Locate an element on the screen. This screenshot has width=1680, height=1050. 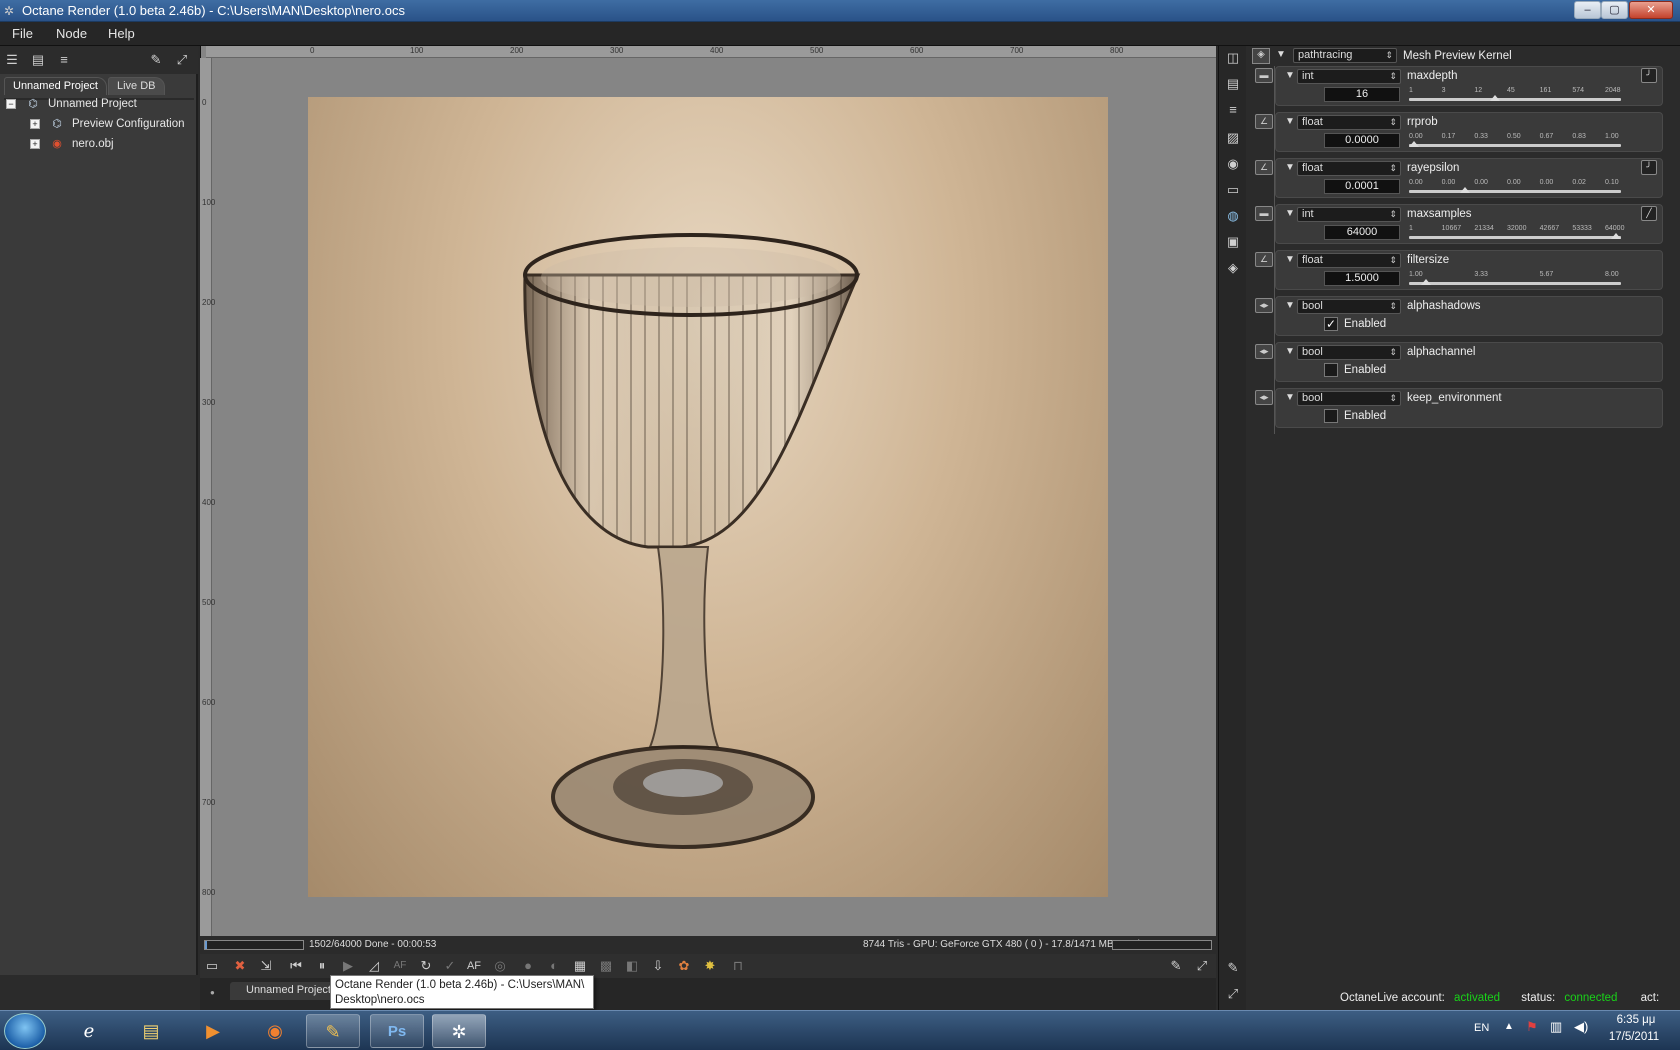
param-value-field: 64000 is located at coordinates (1362, 232).